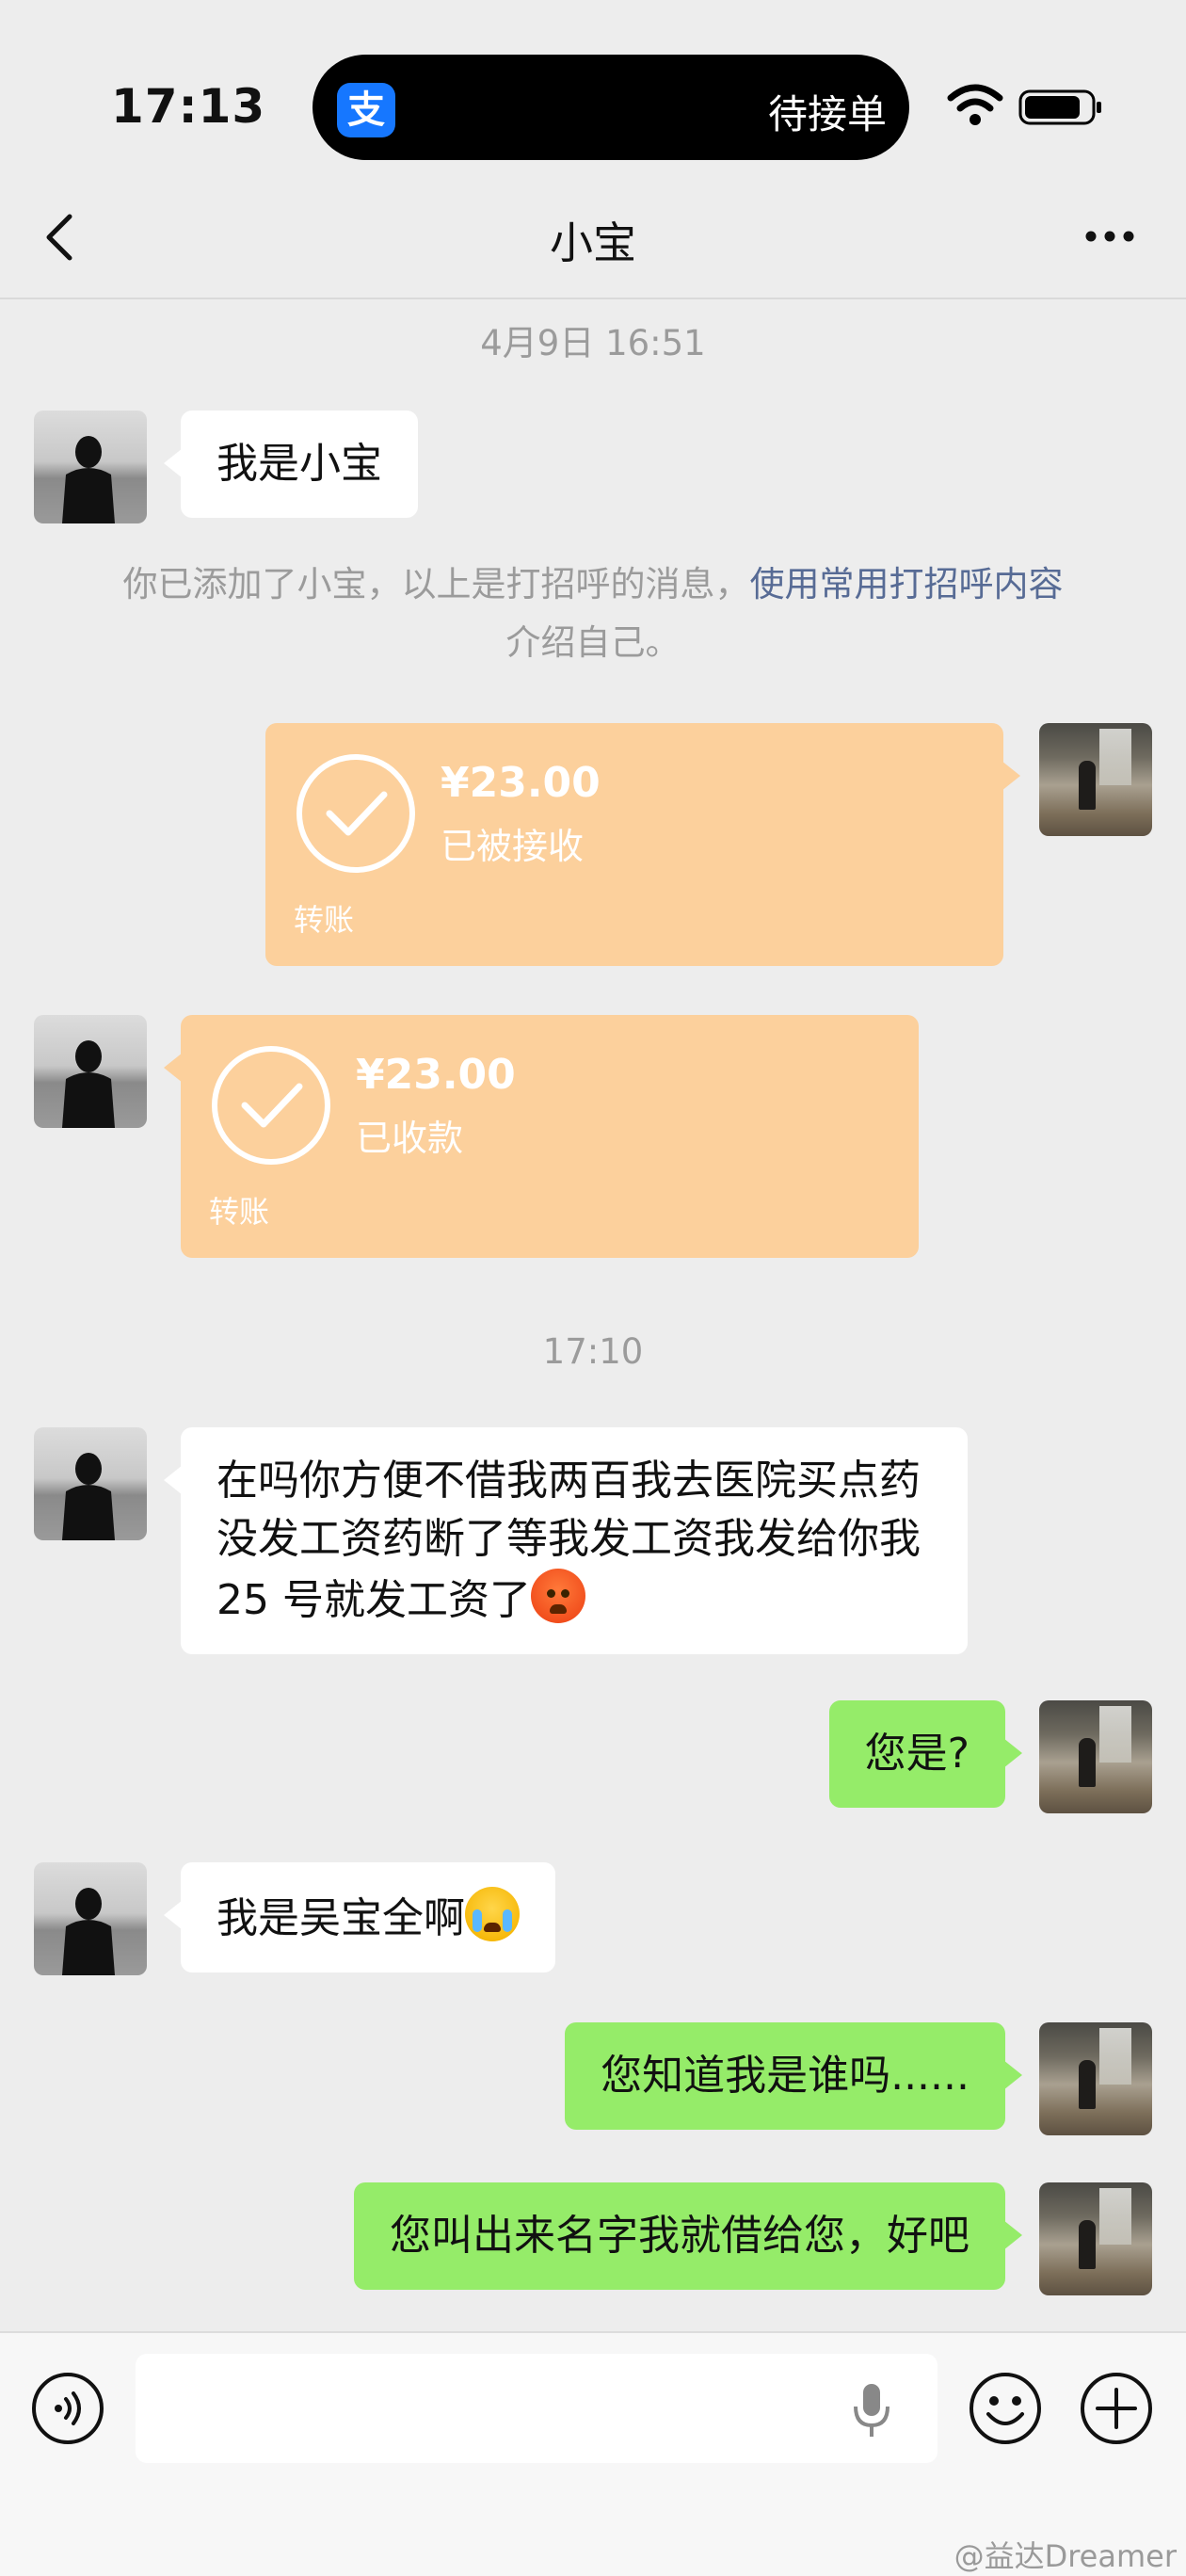 The width and height of the screenshot is (1186, 2576). Describe the element at coordinates (917, 1754) in the screenshot. I see `message-text: 您是?` at that location.